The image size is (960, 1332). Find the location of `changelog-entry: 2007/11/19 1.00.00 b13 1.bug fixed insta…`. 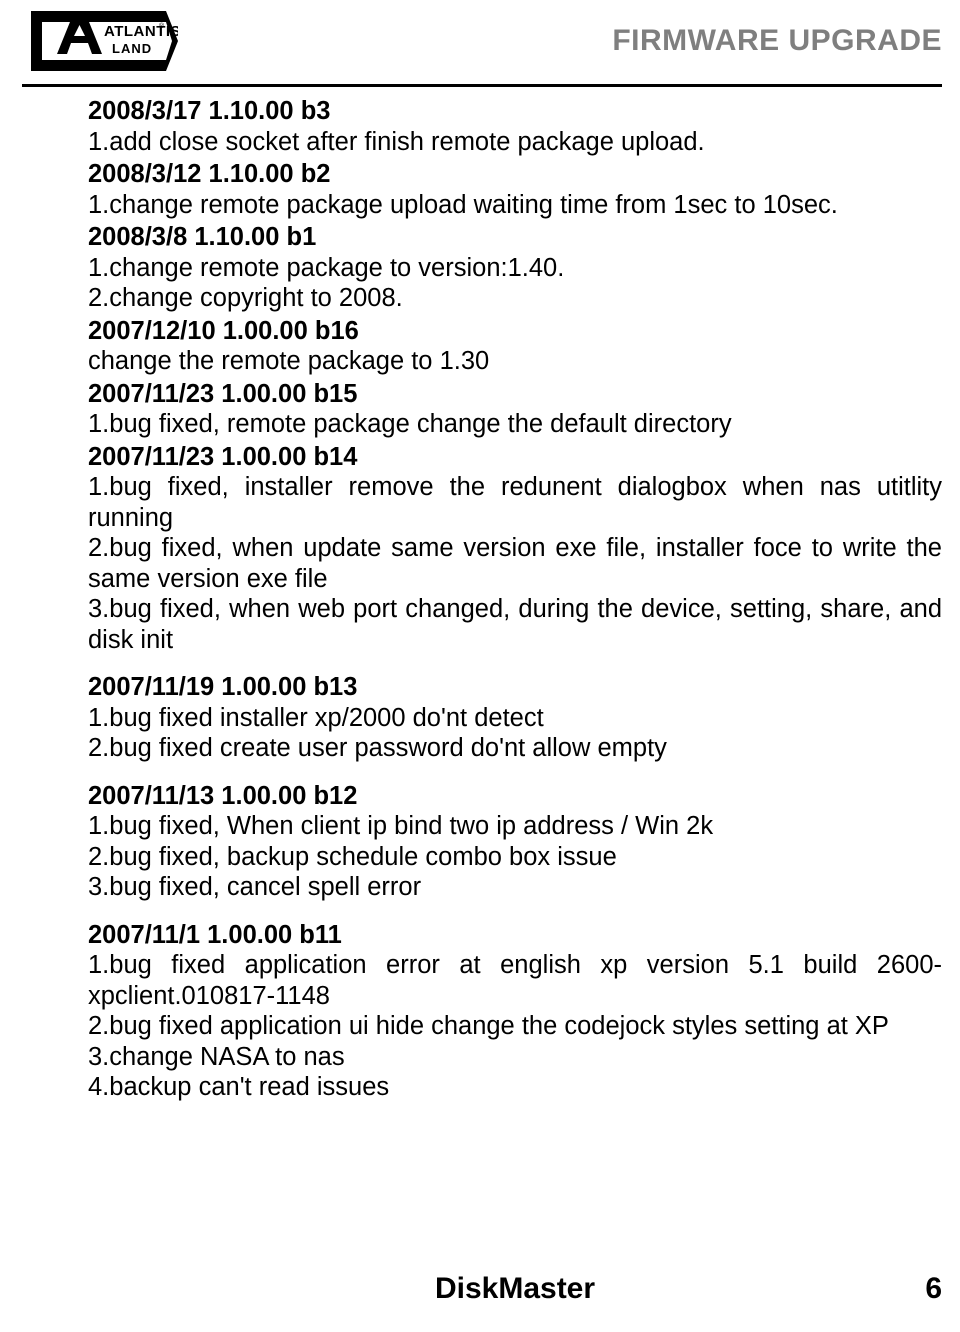

changelog-entry: 2007/11/19 1.00.00 b13 1.bug fixed insta… is located at coordinates (515, 718).